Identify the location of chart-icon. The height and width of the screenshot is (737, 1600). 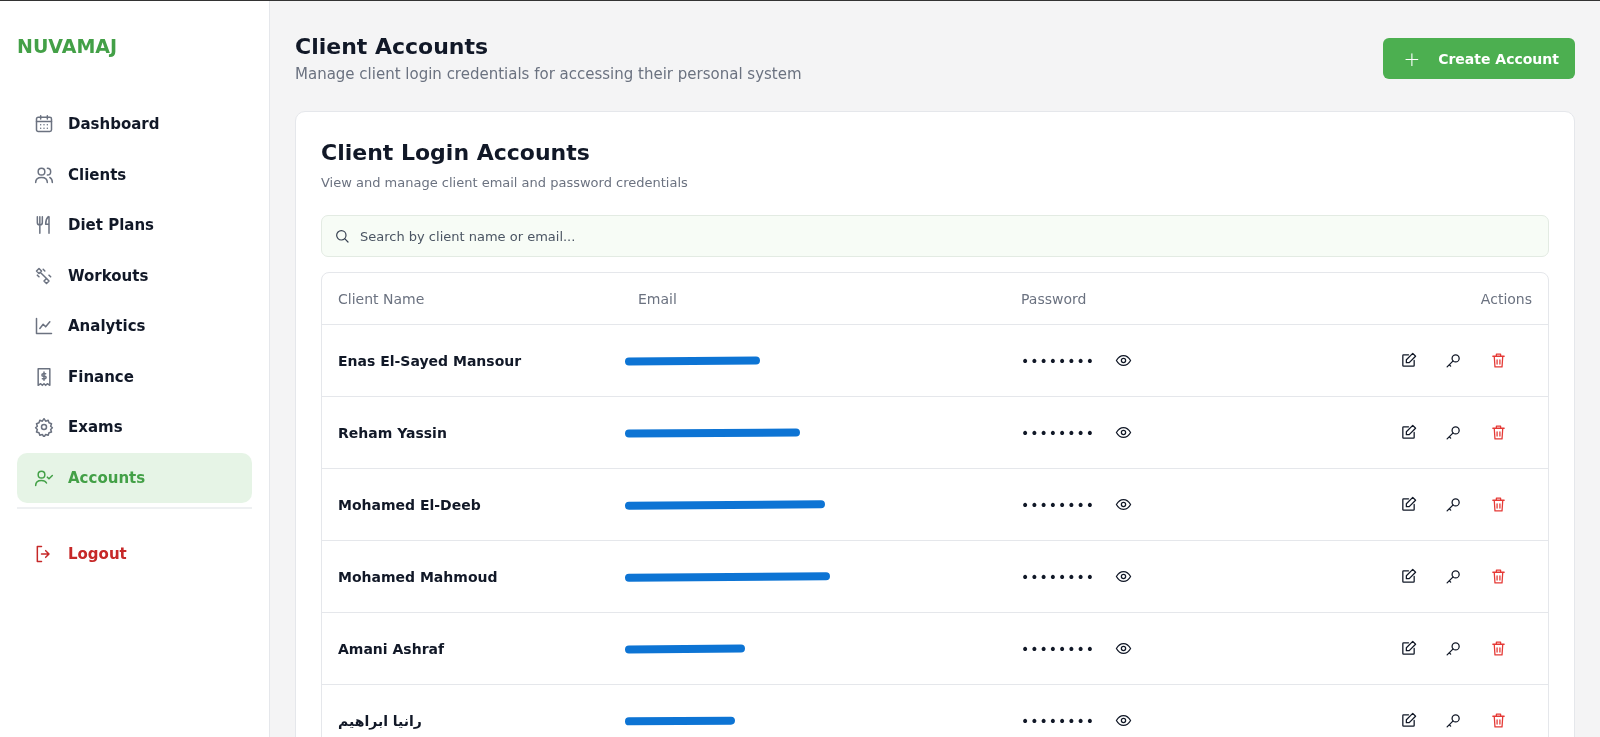
(44, 326).